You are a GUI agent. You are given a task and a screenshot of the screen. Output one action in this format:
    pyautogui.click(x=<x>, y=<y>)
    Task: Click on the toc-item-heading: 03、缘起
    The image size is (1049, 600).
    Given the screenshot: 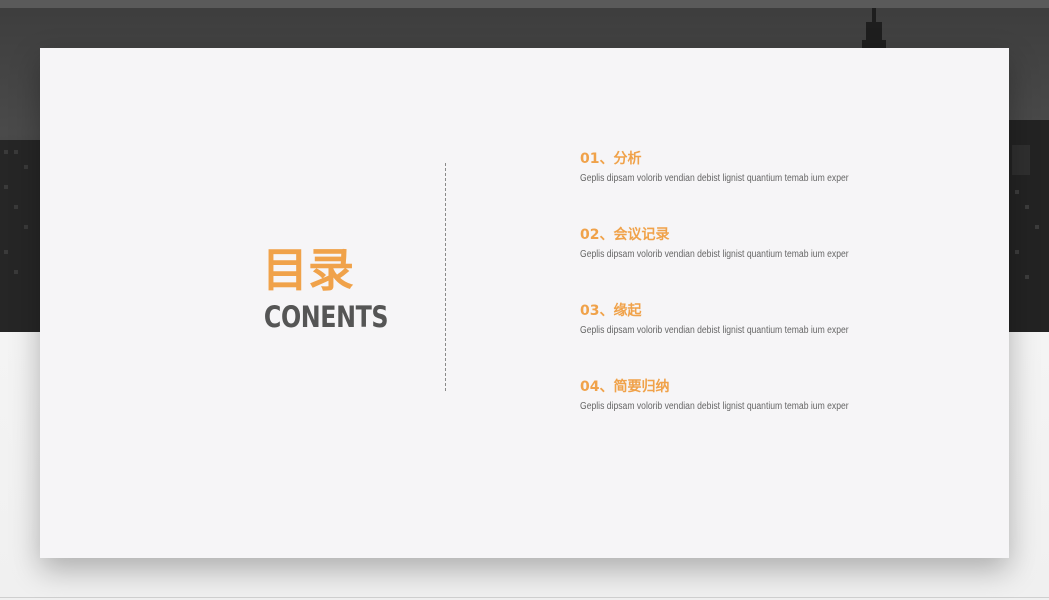 What is the action you would take?
    pyautogui.click(x=611, y=311)
    